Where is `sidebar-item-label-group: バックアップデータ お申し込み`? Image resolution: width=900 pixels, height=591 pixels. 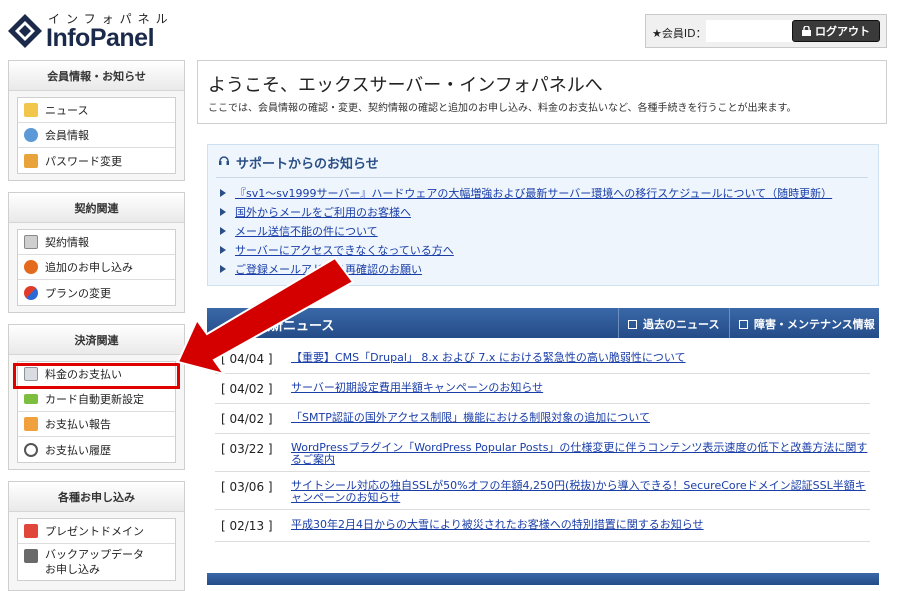
sidebar-item-label-group: バックアップデータ お申し込み is located at coordinates (94, 562).